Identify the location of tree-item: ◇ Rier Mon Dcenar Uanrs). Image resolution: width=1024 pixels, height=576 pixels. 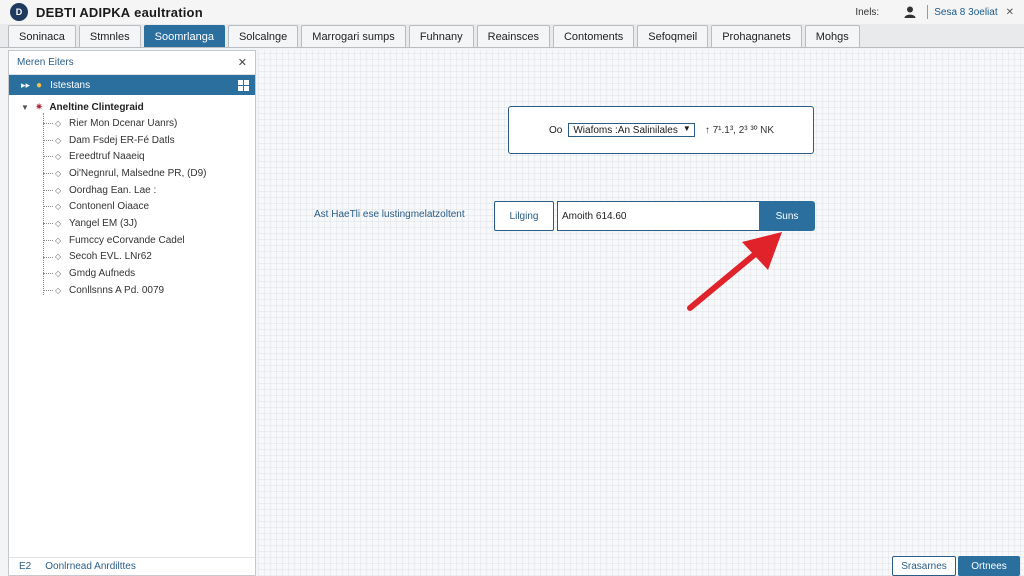
(132, 123).